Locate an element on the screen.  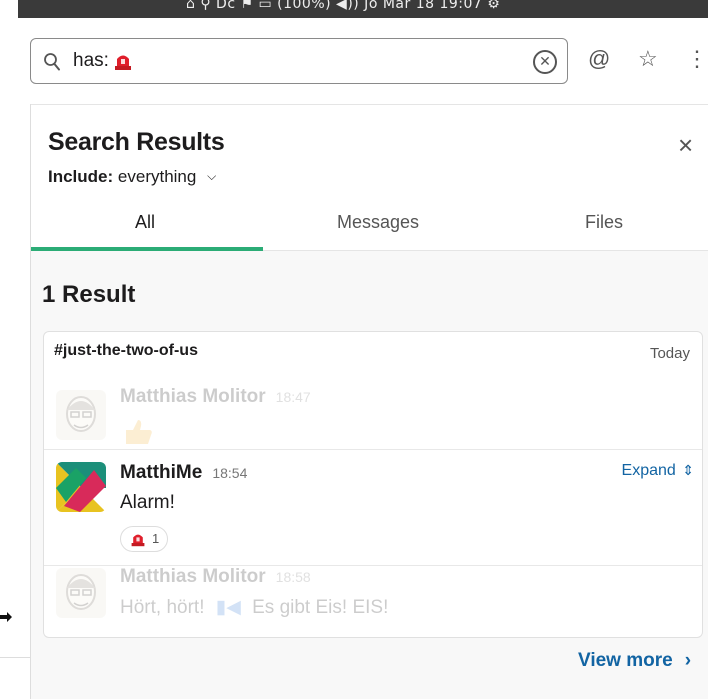
message-body: Hört, hört! ▮◀ Es gibt Eis! EIS! is located at coordinates (254, 607).